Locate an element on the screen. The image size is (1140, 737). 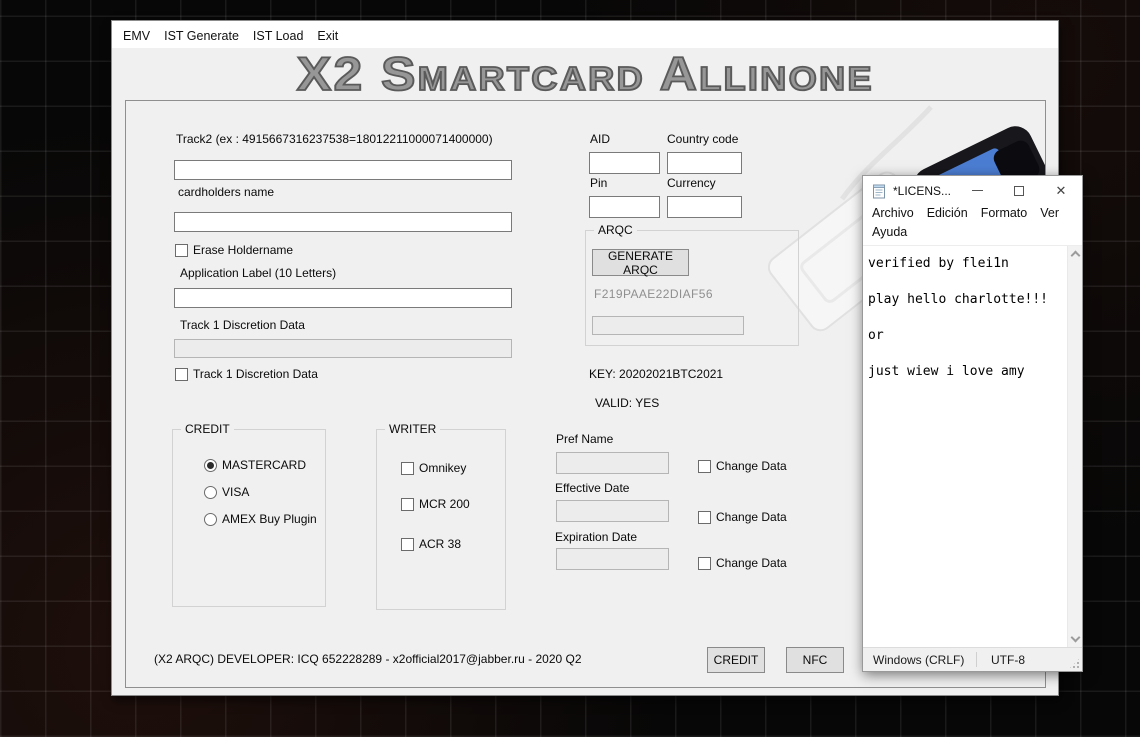
cardholders-name-label: cardholders name is located at coordinates (226, 192).